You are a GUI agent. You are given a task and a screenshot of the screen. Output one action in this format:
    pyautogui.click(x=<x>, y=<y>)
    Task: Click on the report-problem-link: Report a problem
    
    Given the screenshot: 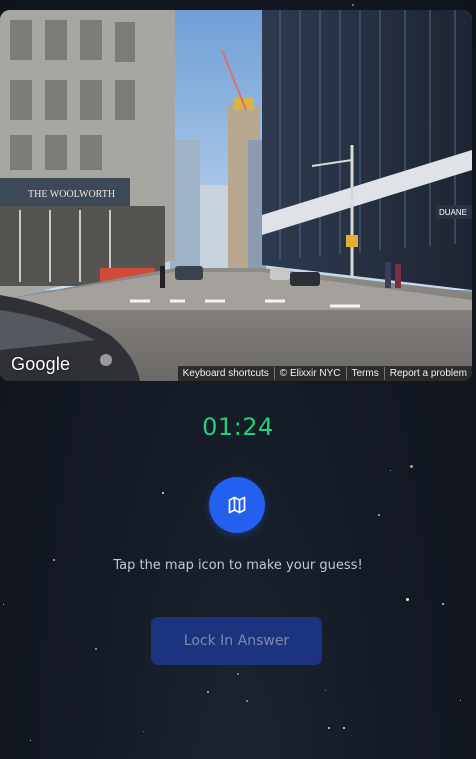 What is the action you would take?
    pyautogui.click(x=427, y=373)
    